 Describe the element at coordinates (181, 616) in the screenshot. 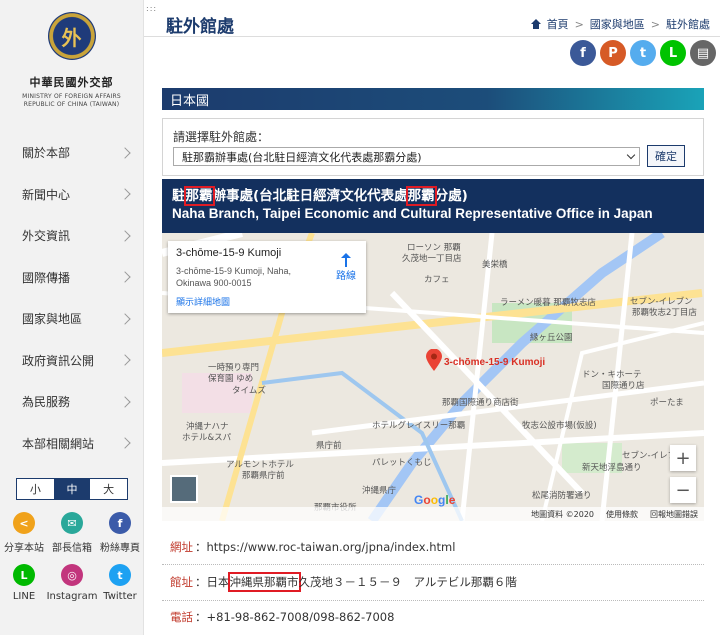

I see `phone-label: 電話` at that location.